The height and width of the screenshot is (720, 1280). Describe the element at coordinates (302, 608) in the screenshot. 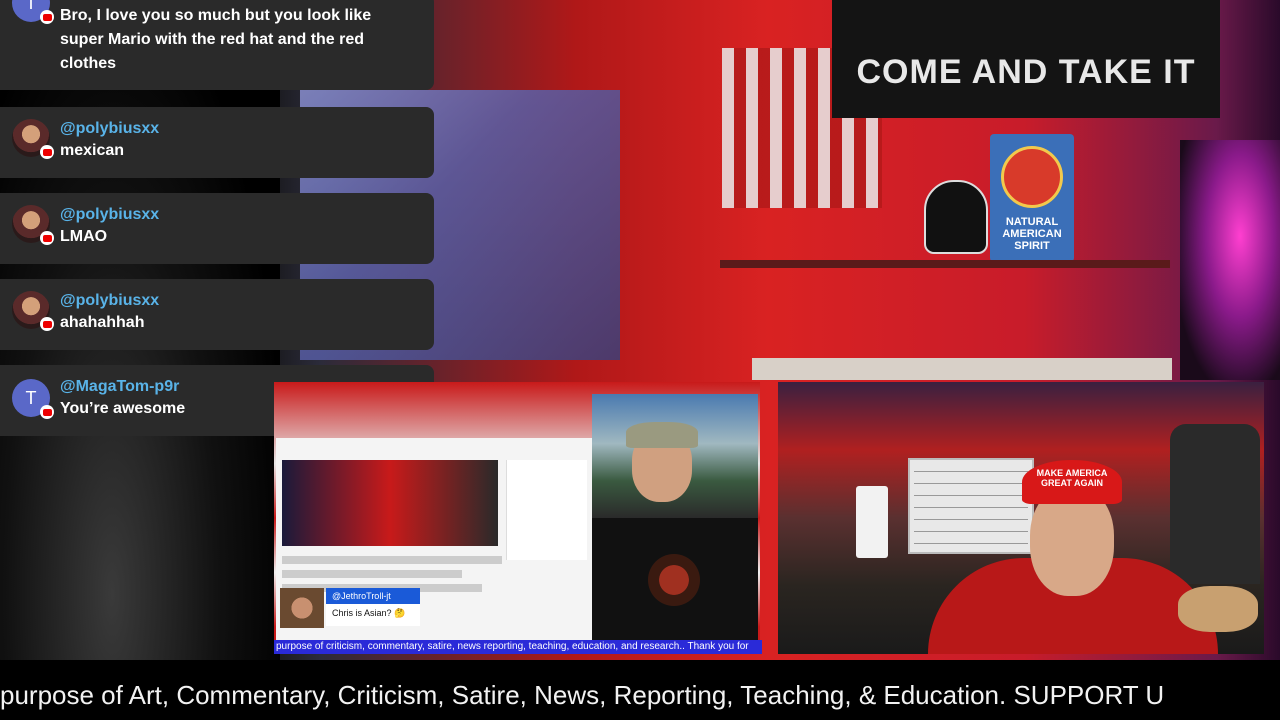

I see `super-chat-avatar` at that location.